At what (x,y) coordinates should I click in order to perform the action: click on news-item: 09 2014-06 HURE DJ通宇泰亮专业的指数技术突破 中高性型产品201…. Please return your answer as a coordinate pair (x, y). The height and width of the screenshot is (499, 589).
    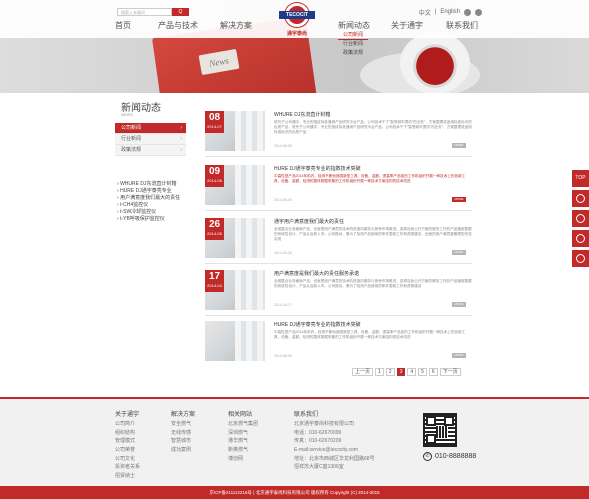
    Looking at the image, I should click on (338, 186).